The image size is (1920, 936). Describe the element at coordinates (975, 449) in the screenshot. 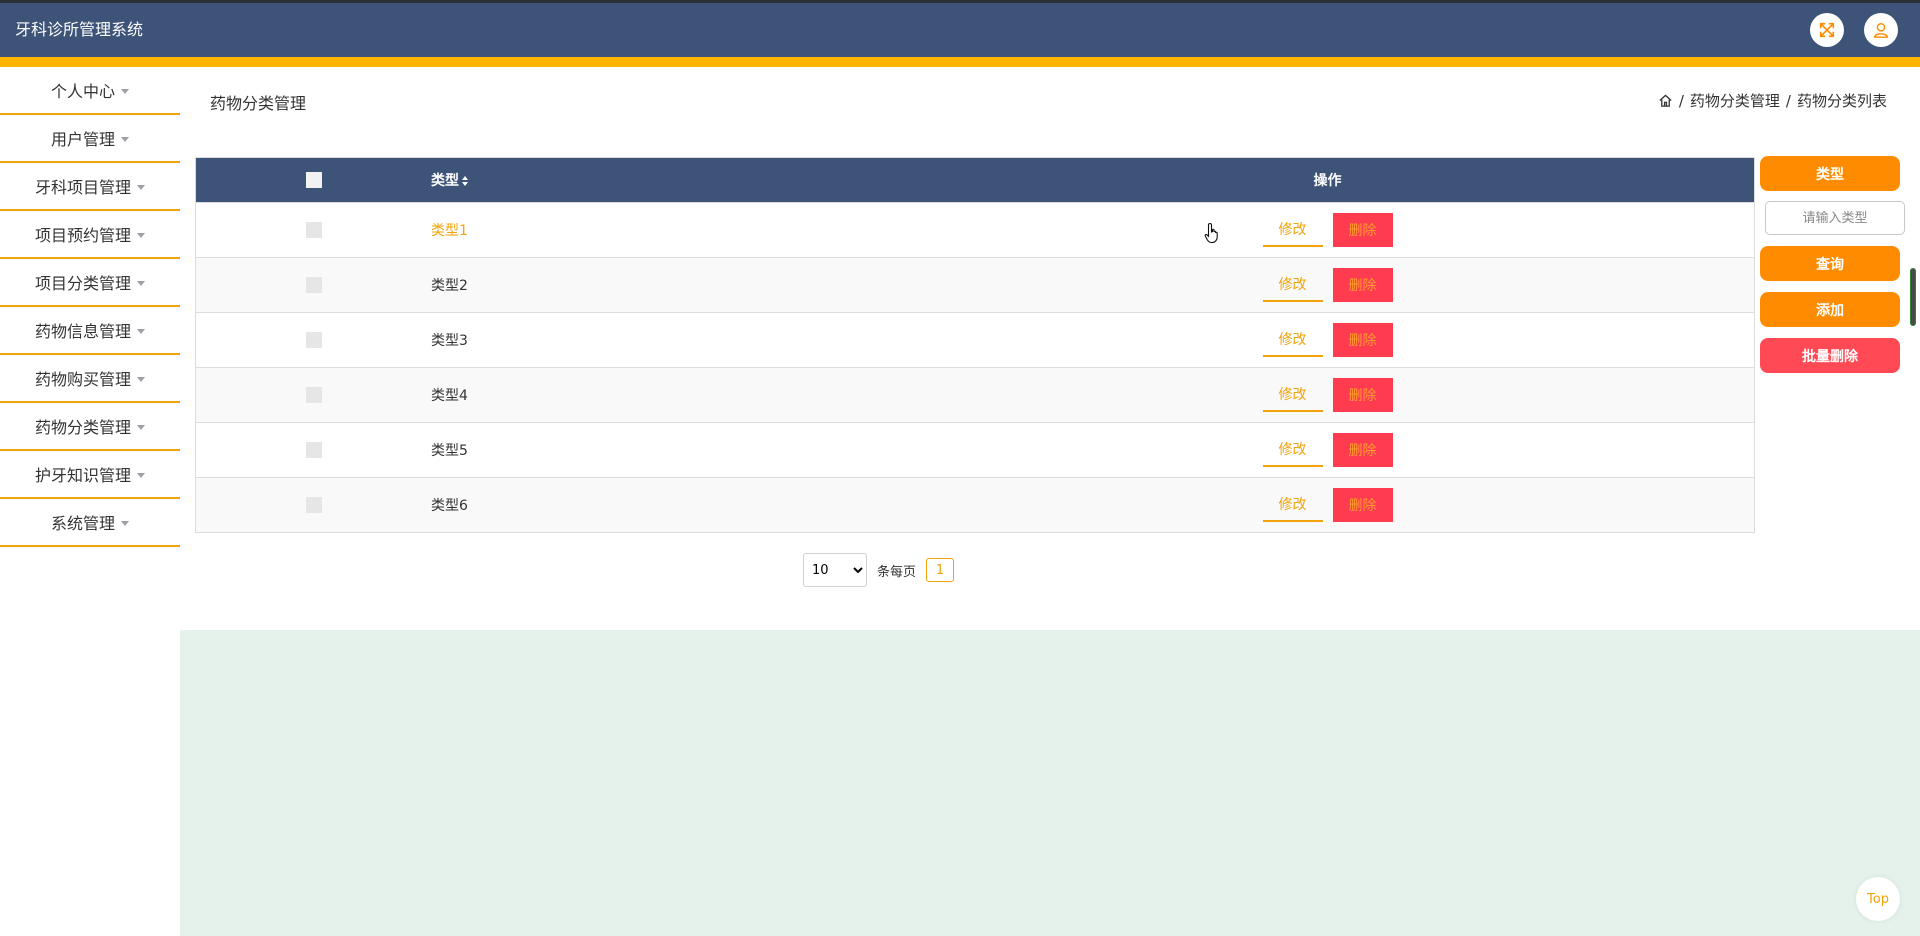

I see `table-row: 类型5 修改 删除` at that location.